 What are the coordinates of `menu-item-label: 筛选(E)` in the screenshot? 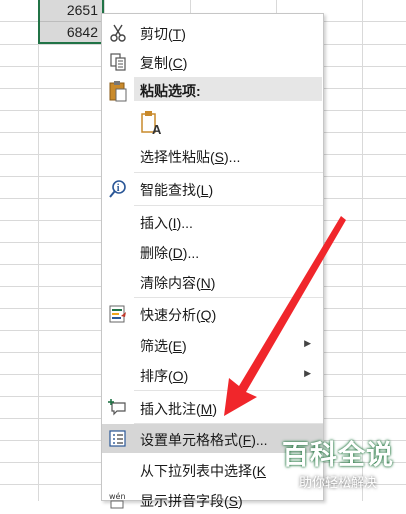 It's located at (163, 346).